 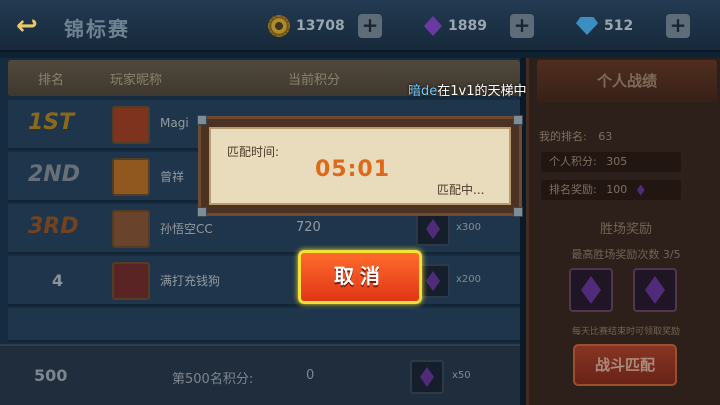 What do you see at coordinates (587, 26) in the screenshot?
I see `diamond-icon` at bounding box center [587, 26].